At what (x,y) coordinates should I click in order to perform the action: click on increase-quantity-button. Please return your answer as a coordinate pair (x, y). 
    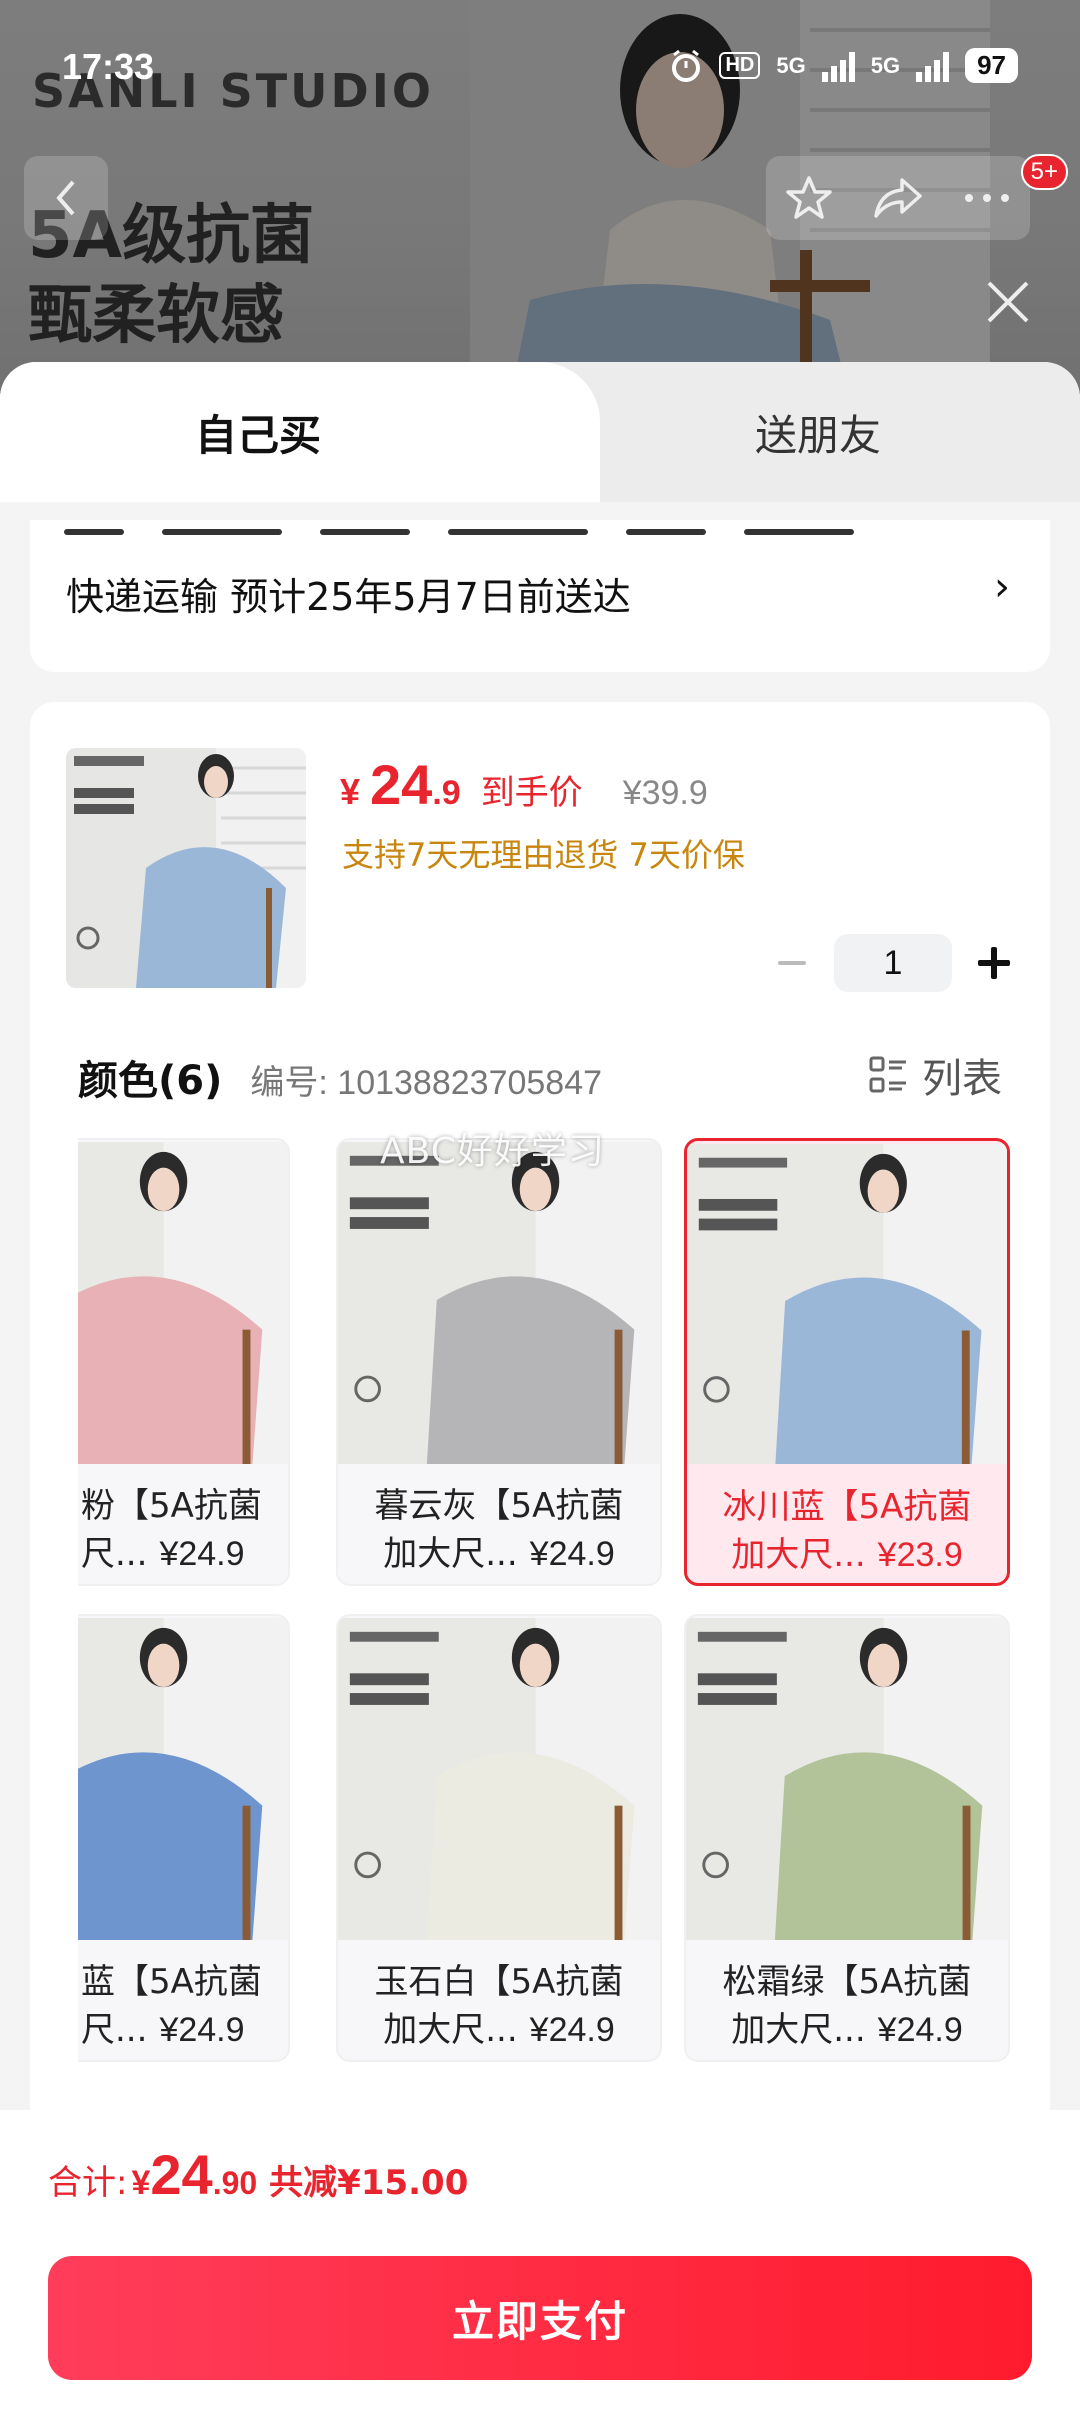
    Looking at the image, I should click on (994, 963).